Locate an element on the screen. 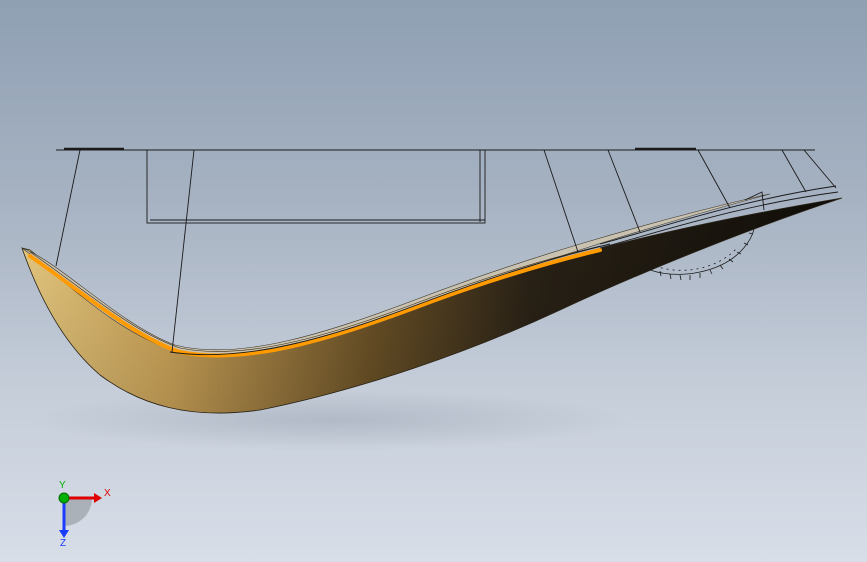 The width and height of the screenshot is (867, 562). x-axis-label: X is located at coordinates (107, 493).